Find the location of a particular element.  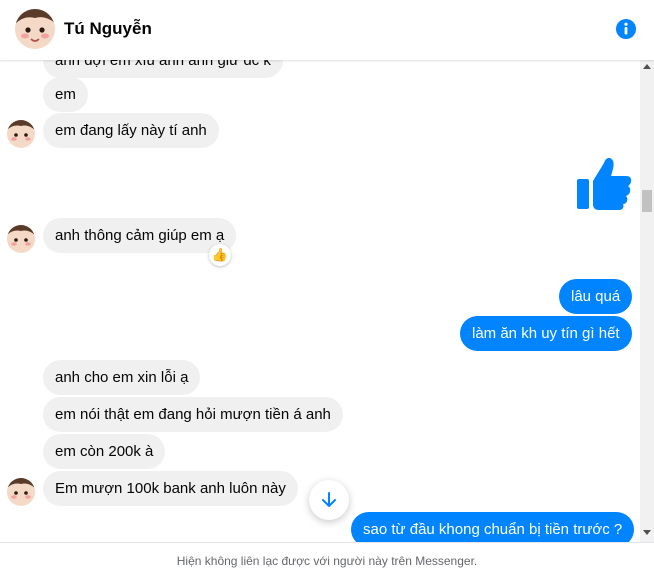

outgoing-message: lâu quá is located at coordinates (596, 296).